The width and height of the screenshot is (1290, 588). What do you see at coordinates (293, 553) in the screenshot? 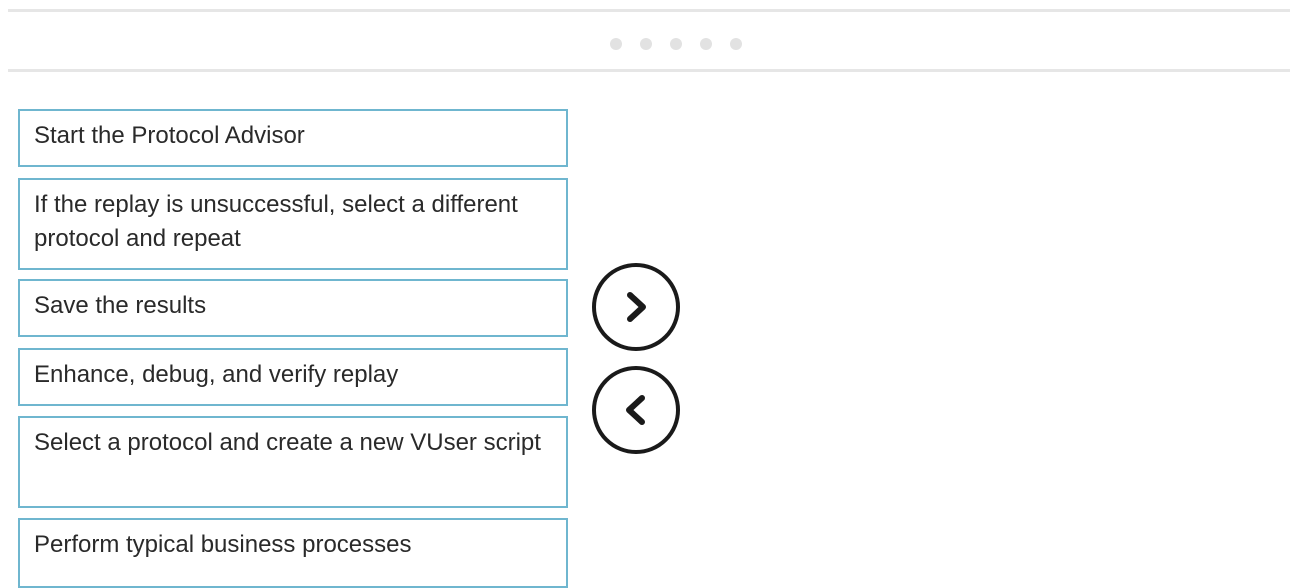
I see `list-item-perform-business-processes: Perform typical business processes` at bounding box center [293, 553].